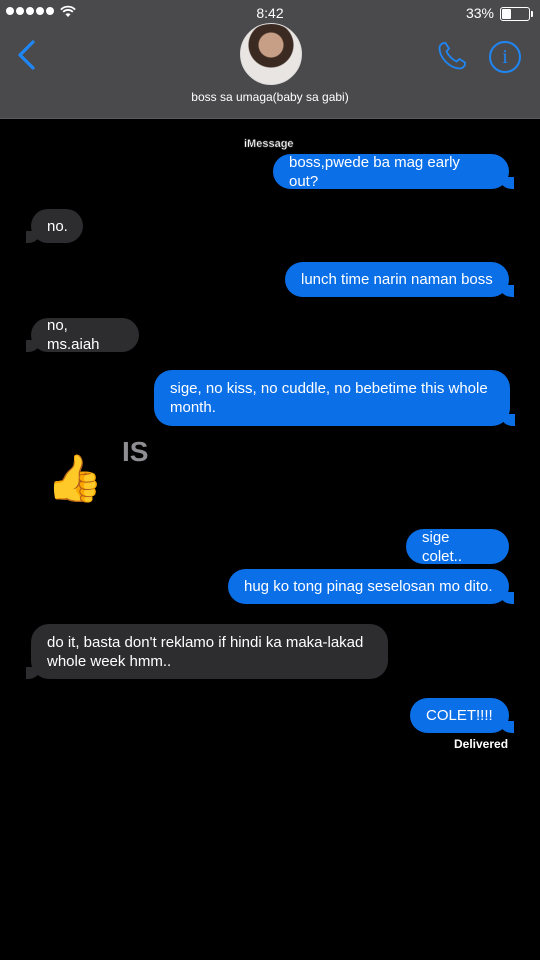 This screenshot has height=960, width=540. I want to click on overlay-text: IS, so click(135, 451).